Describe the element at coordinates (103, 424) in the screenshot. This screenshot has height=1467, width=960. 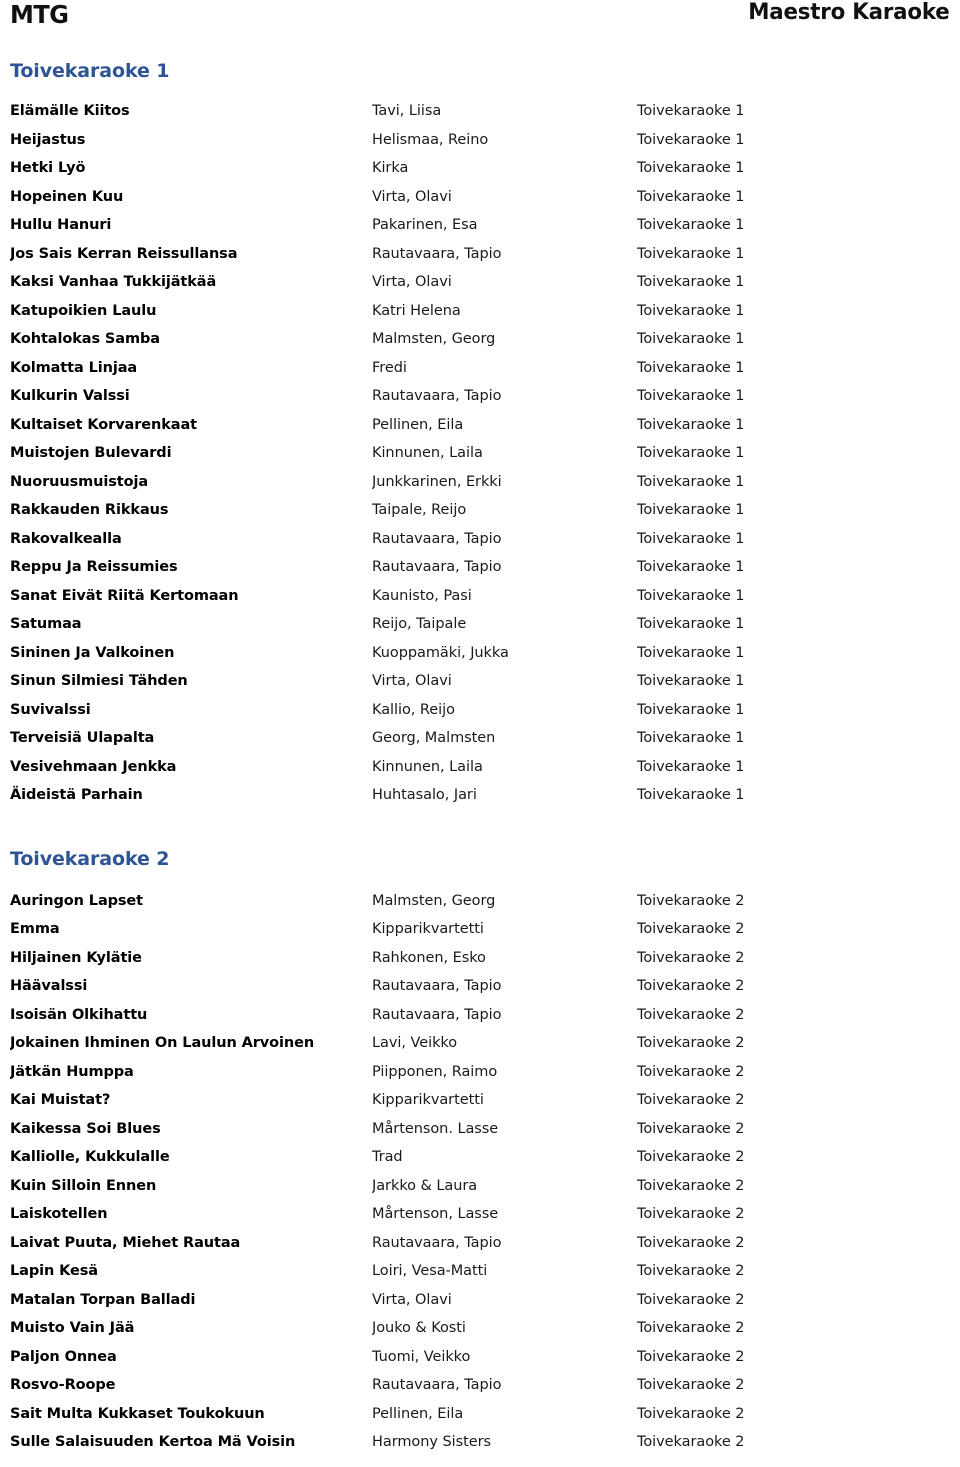
I see `song-title-cell: Kultaiset Korvarenkaat` at that location.